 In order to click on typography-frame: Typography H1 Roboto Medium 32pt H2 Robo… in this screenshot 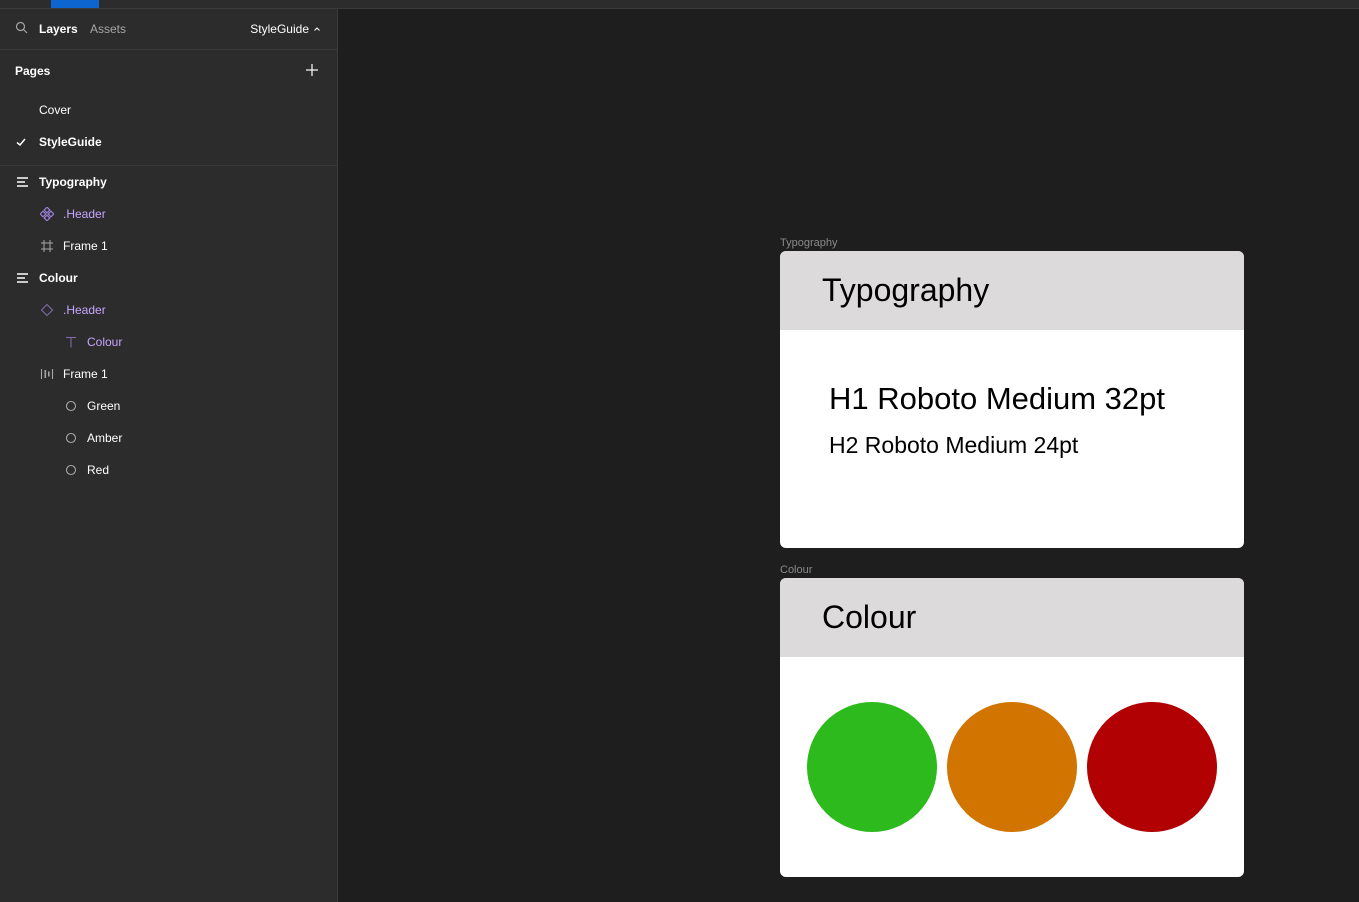, I will do `click(1012, 399)`.